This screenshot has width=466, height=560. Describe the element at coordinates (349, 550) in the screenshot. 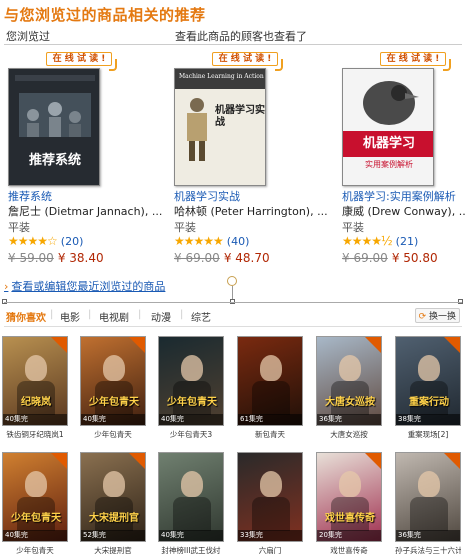

I see `movie-title: 戏世喜传奇` at that location.